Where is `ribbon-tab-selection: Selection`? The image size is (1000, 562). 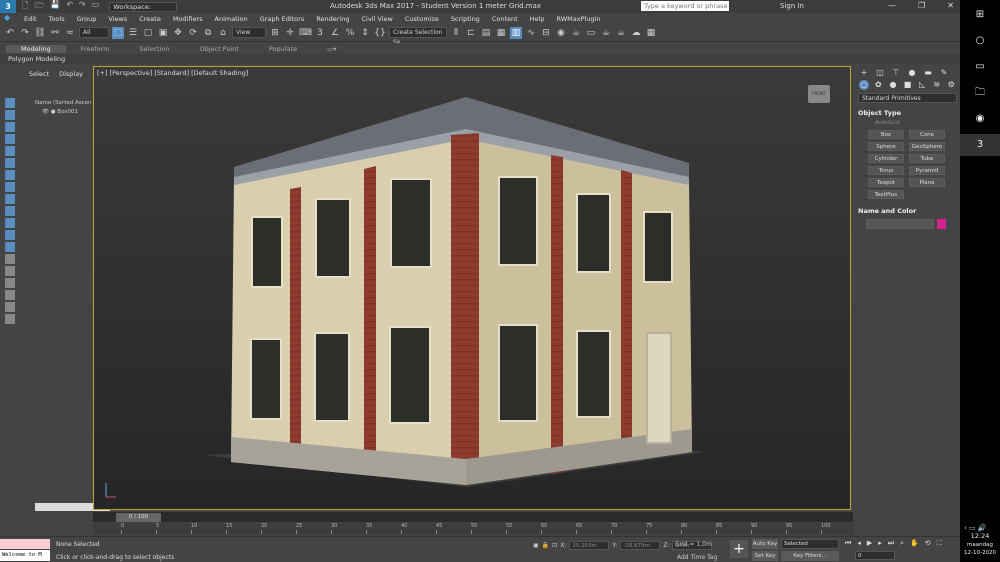 ribbon-tab-selection: Selection is located at coordinates (155, 49).